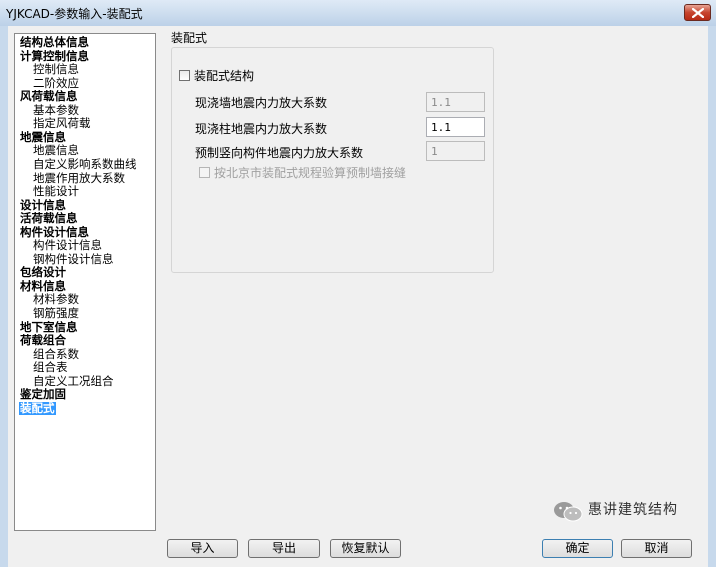 The image size is (716, 567). I want to click on beijing-joint-checkbox, so click(204, 172).